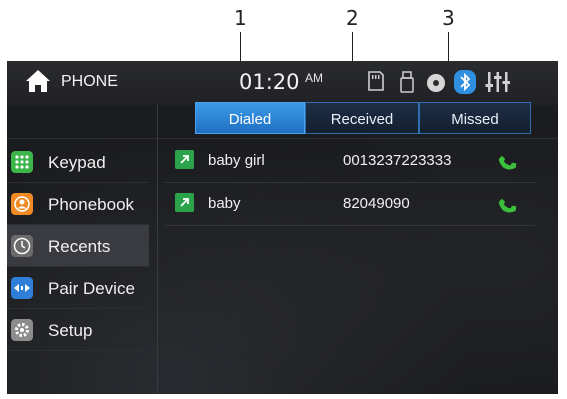 The height and width of the screenshot is (399, 567). Describe the element at coordinates (22, 204) in the screenshot. I see `contact-icon` at that location.